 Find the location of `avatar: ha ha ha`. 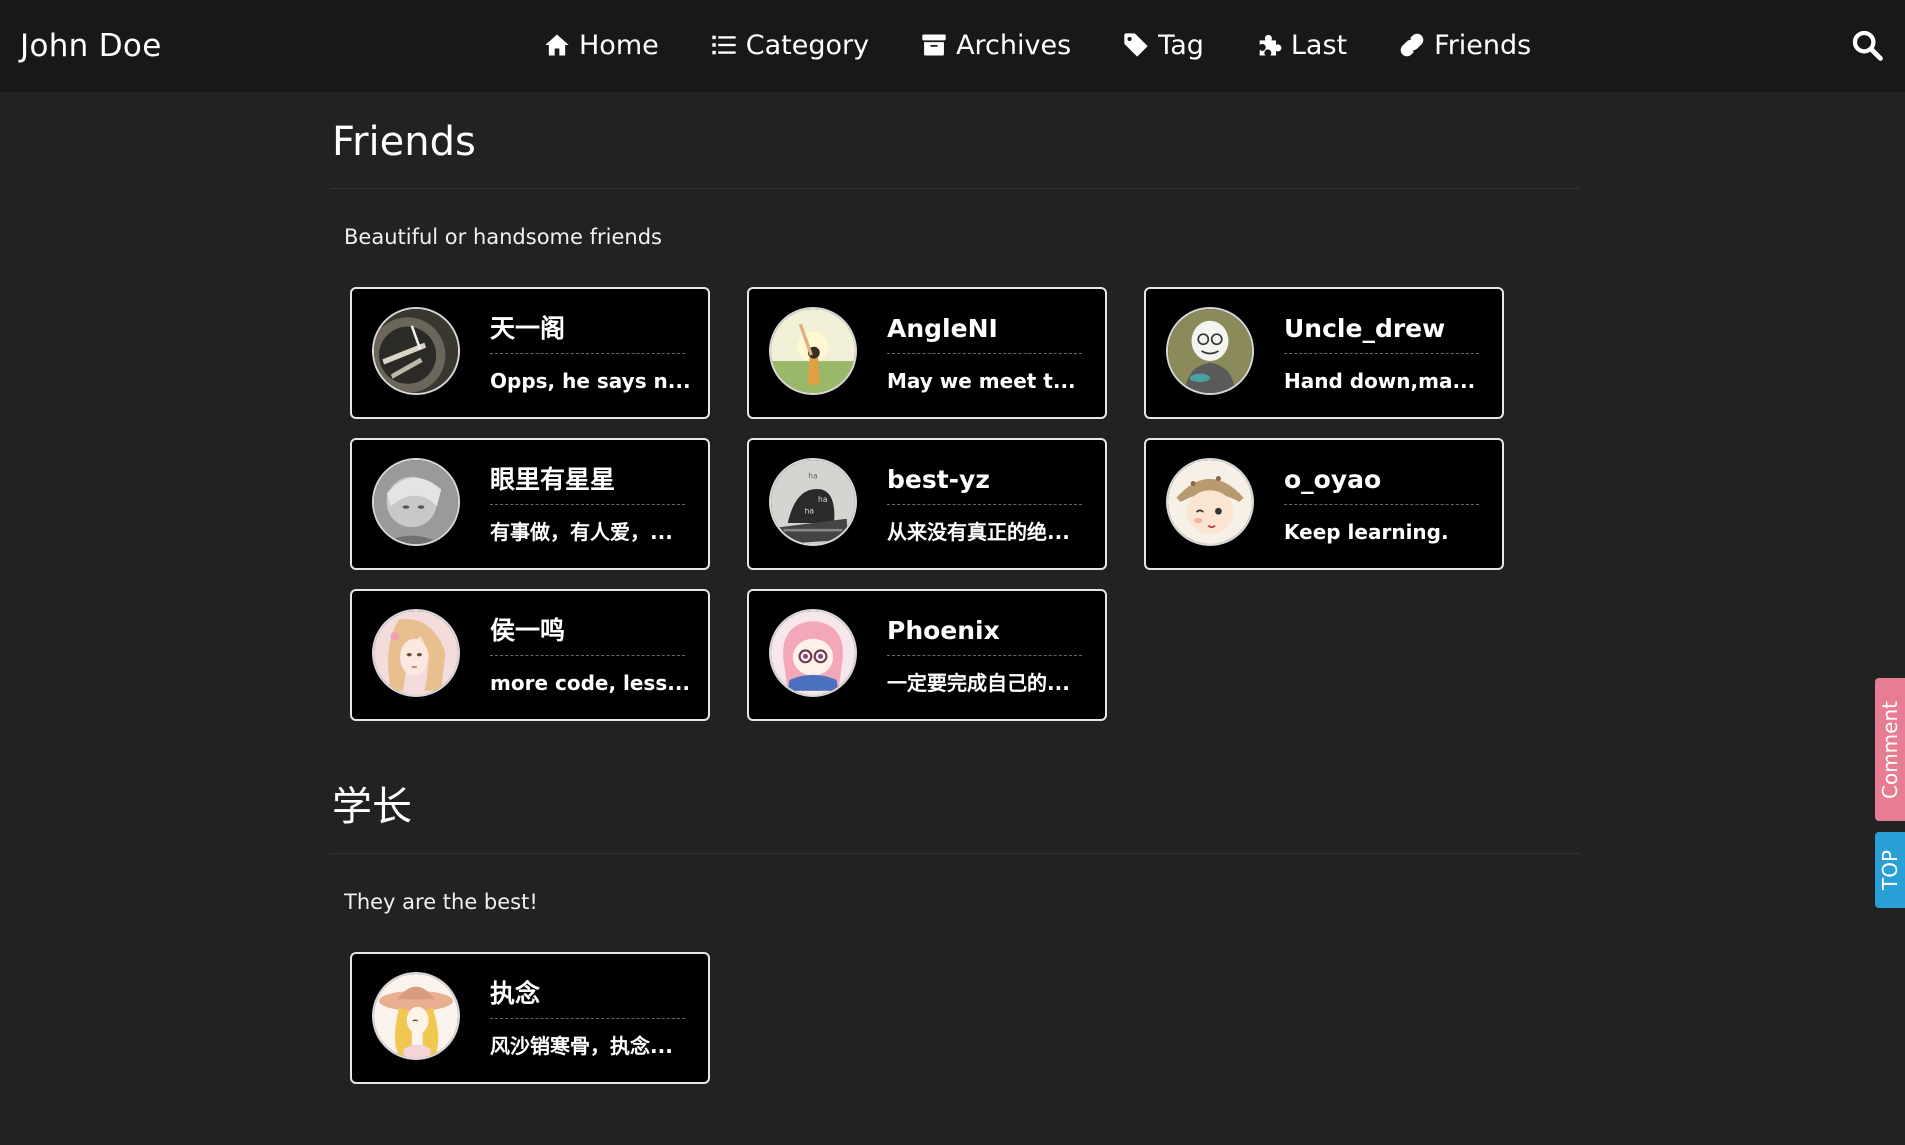

avatar: ha ha ha is located at coordinates (813, 502).